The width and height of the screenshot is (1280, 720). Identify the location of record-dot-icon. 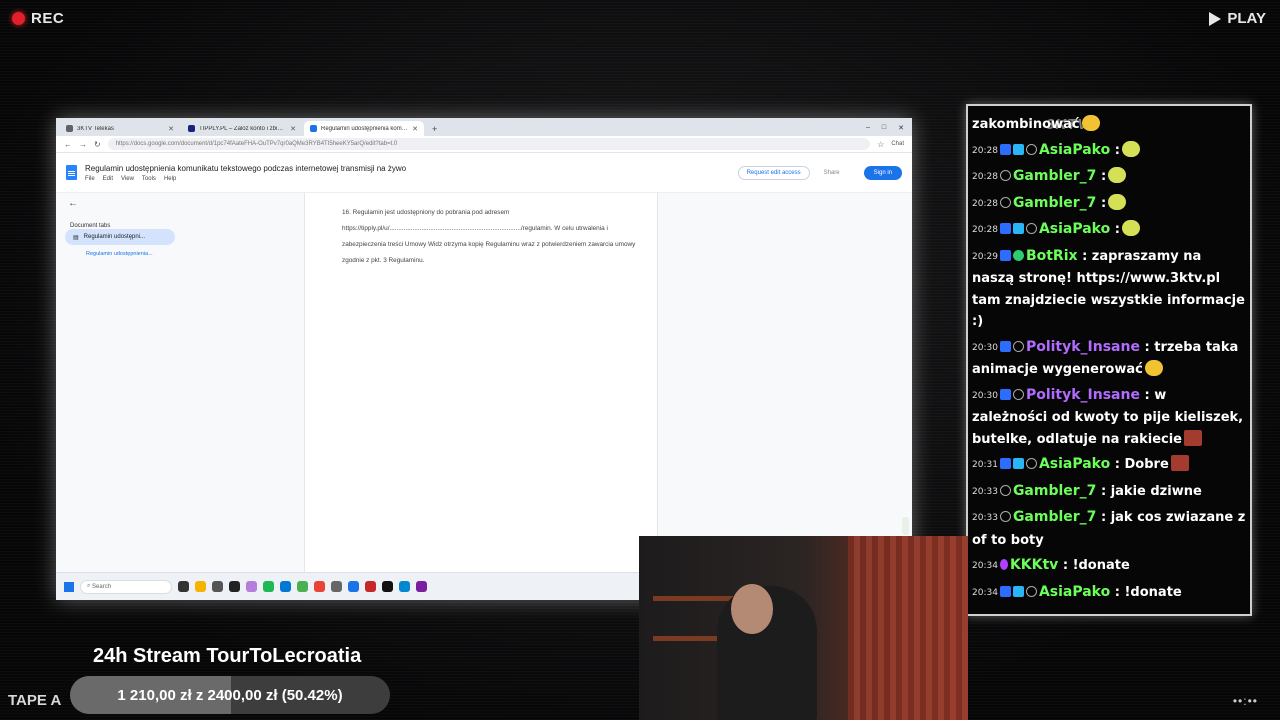
(18, 18).